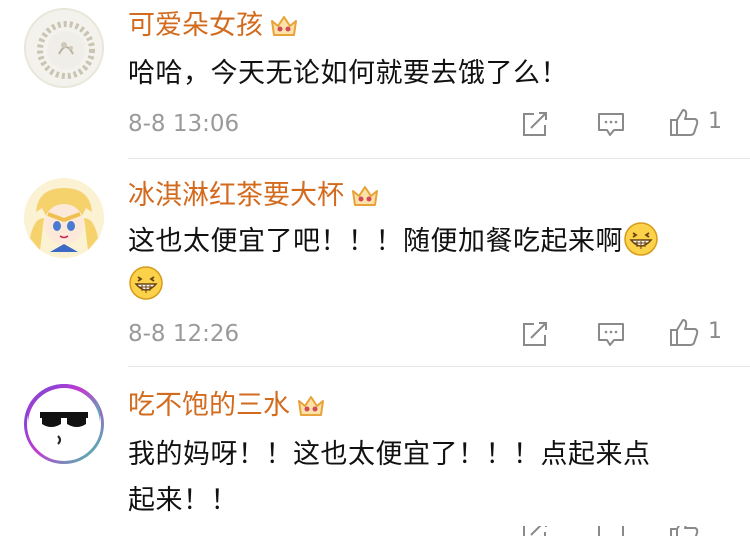 The image size is (750, 536). I want to click on timestamp: 8-8 13:06, so click(184, 124).